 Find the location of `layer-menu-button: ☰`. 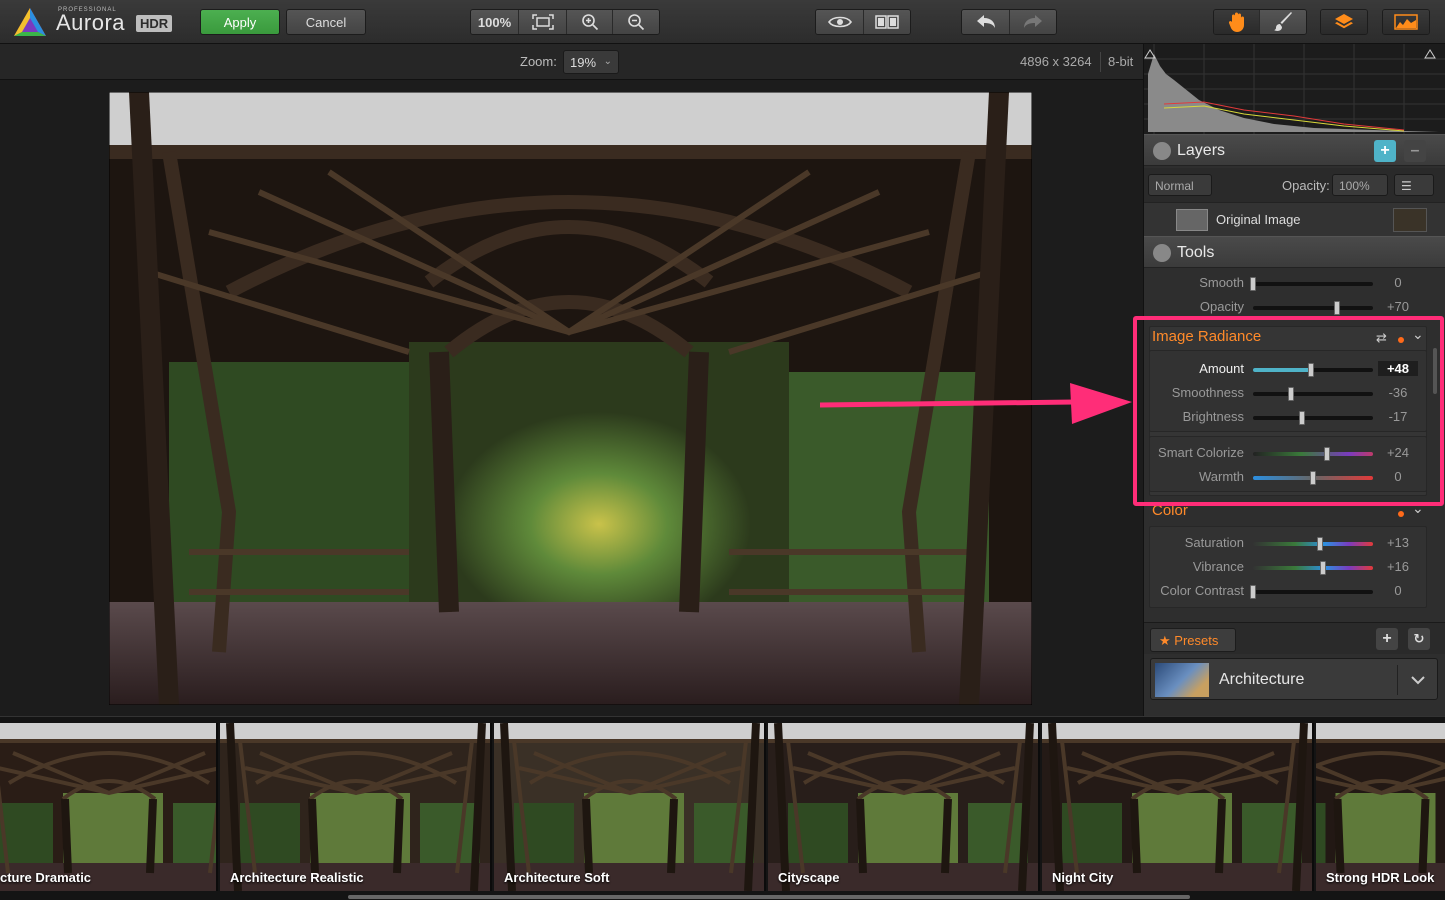

layer-menu-button: ☰ is located at coordinates (1414, 185).